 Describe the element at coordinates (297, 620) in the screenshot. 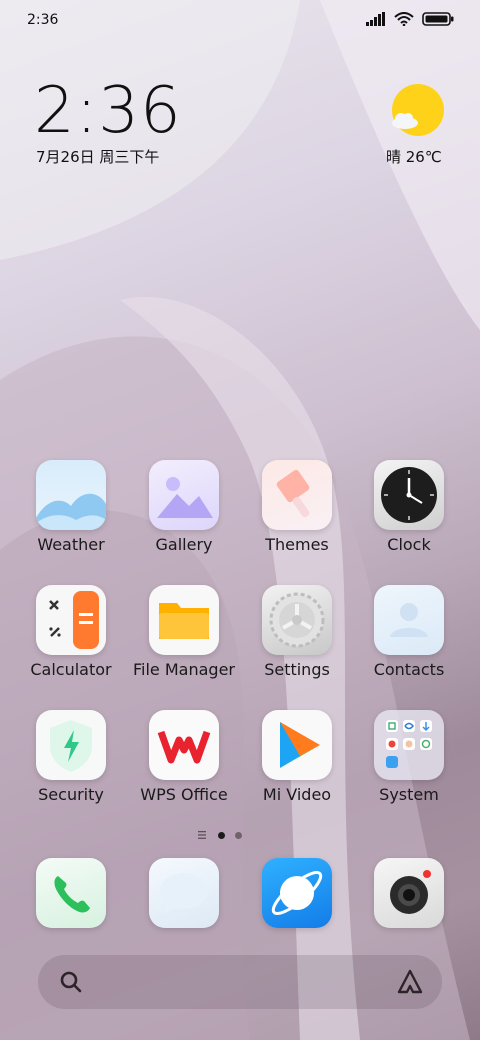

I see `gear-icon` at that location.